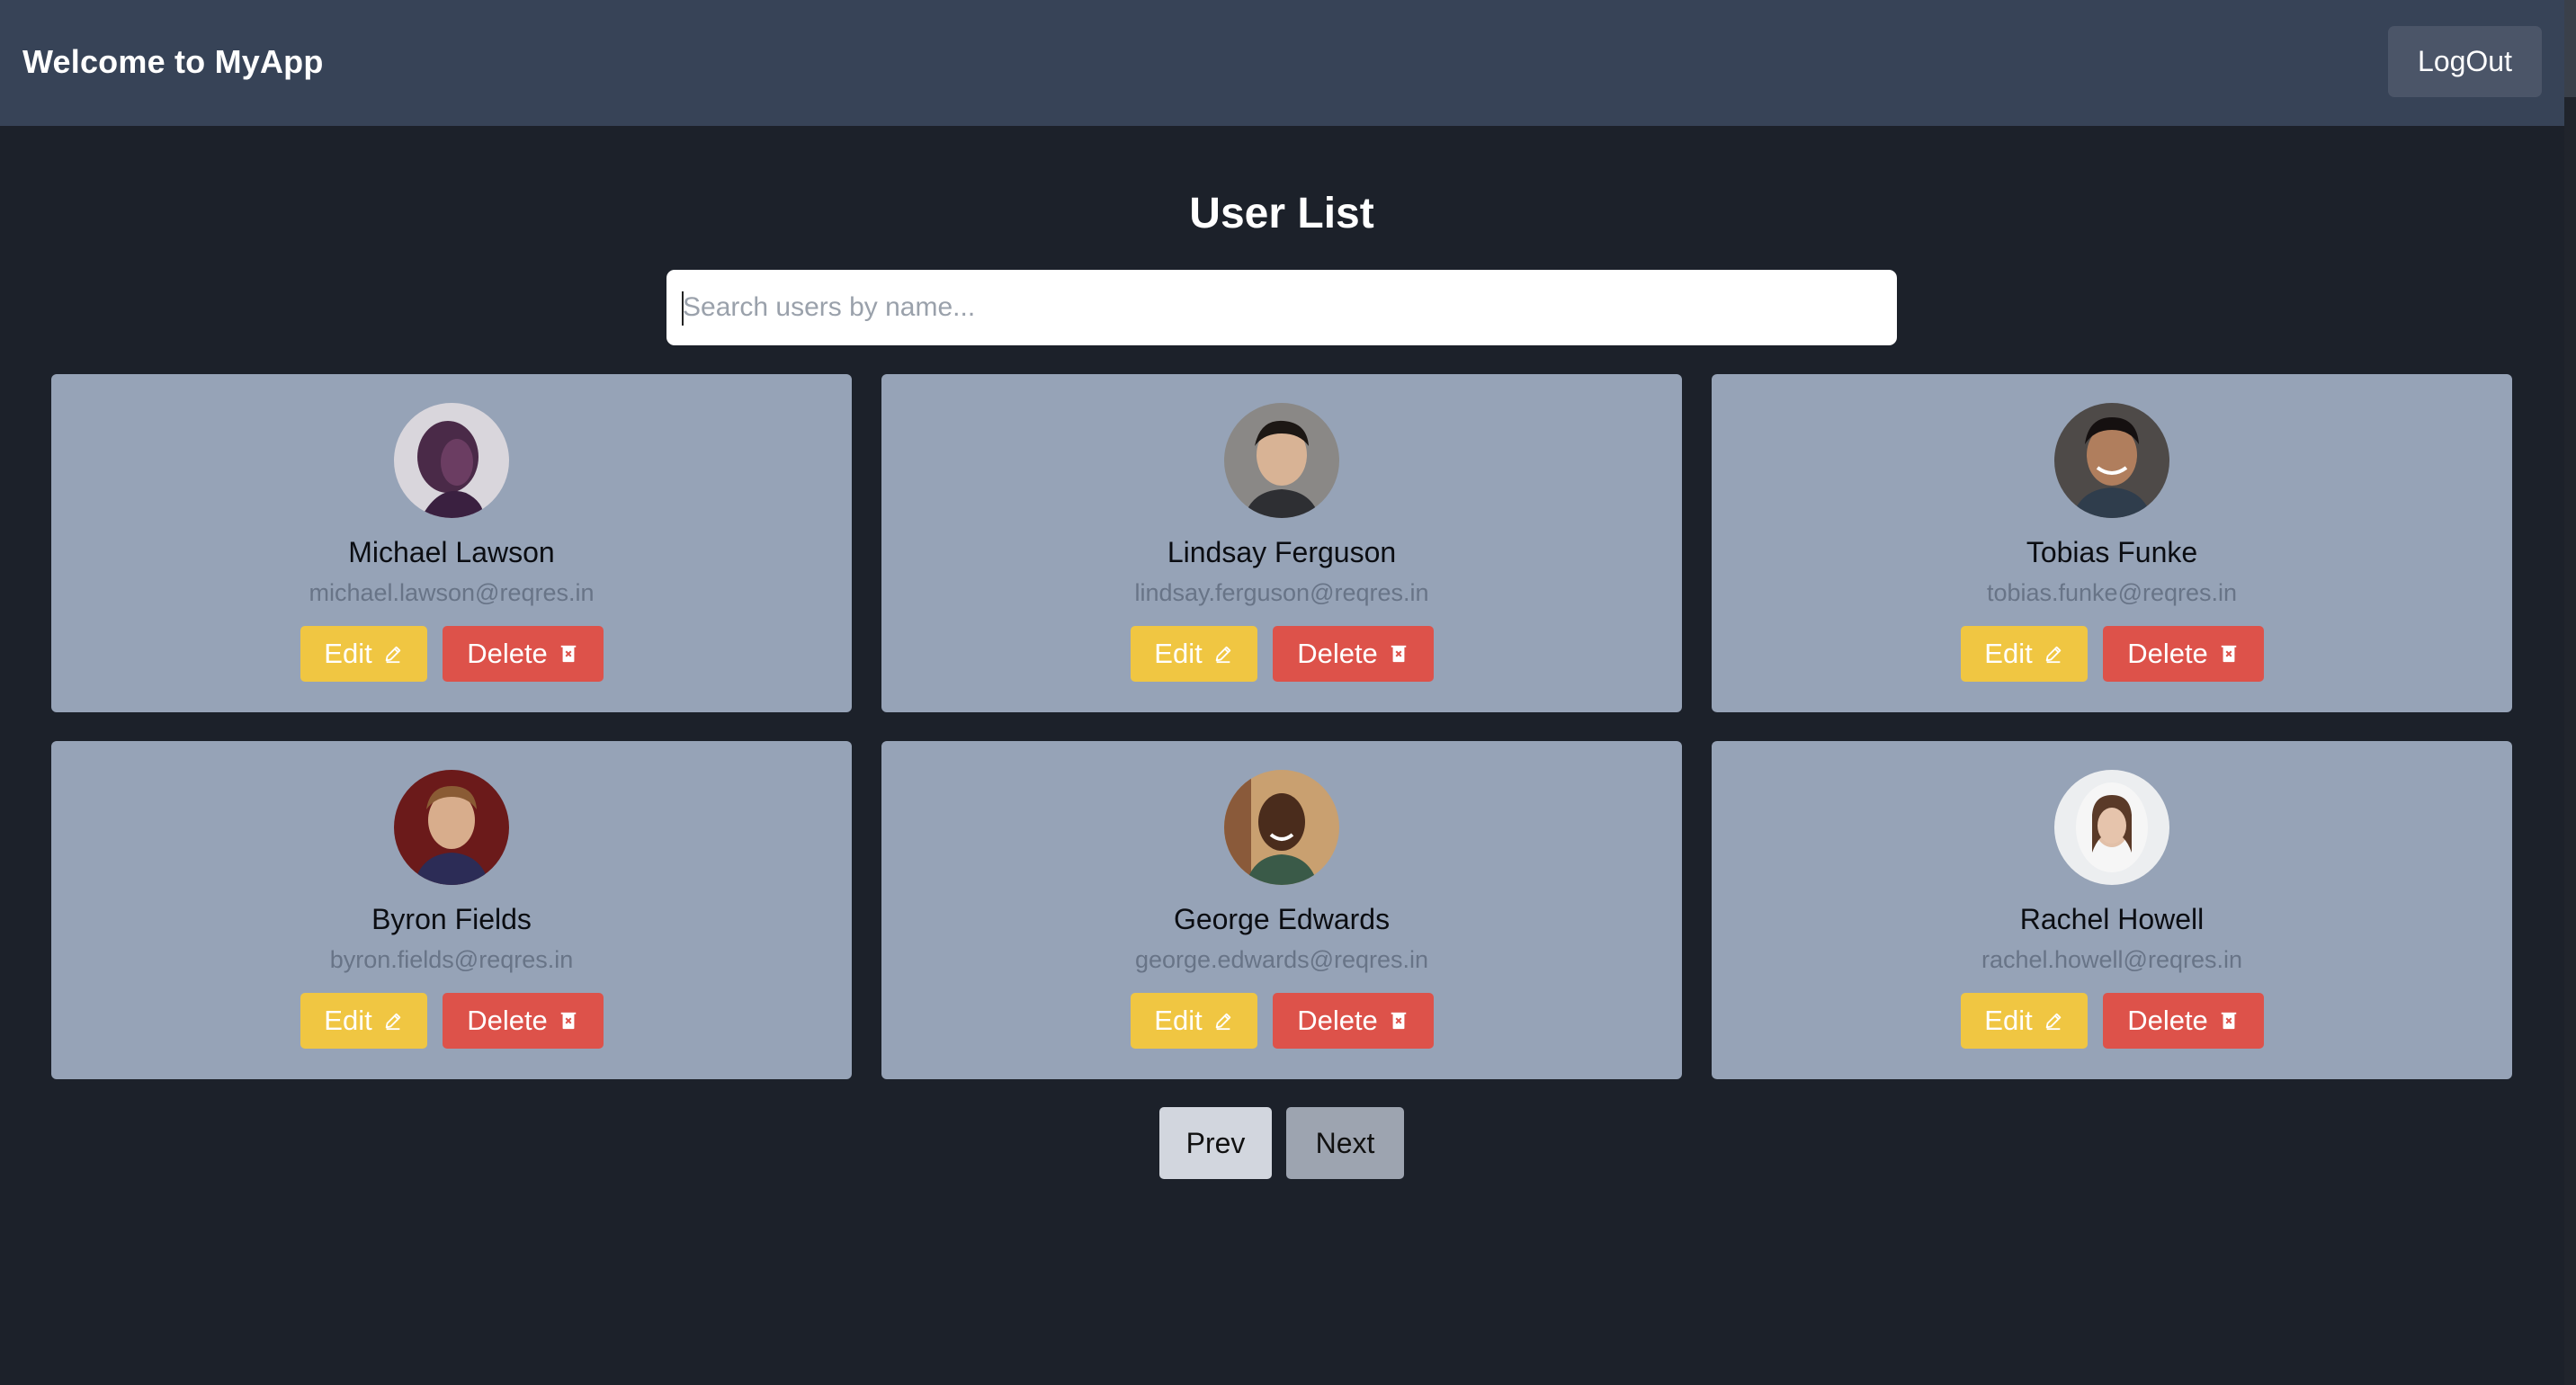  I want to click on text-caret, so click(683, 308).